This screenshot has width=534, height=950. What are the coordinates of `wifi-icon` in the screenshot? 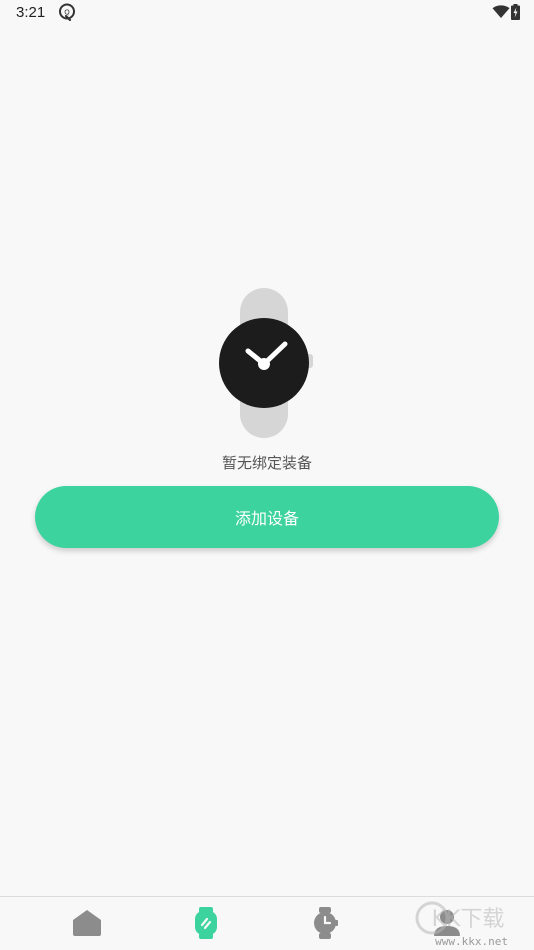 It's located at (501, 11).